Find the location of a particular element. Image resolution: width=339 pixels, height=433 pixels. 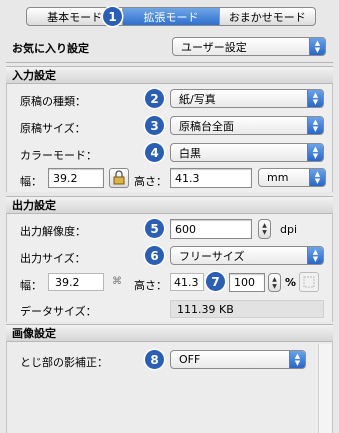

callout-badge-4: 4 is located at coordinates (154, 152).